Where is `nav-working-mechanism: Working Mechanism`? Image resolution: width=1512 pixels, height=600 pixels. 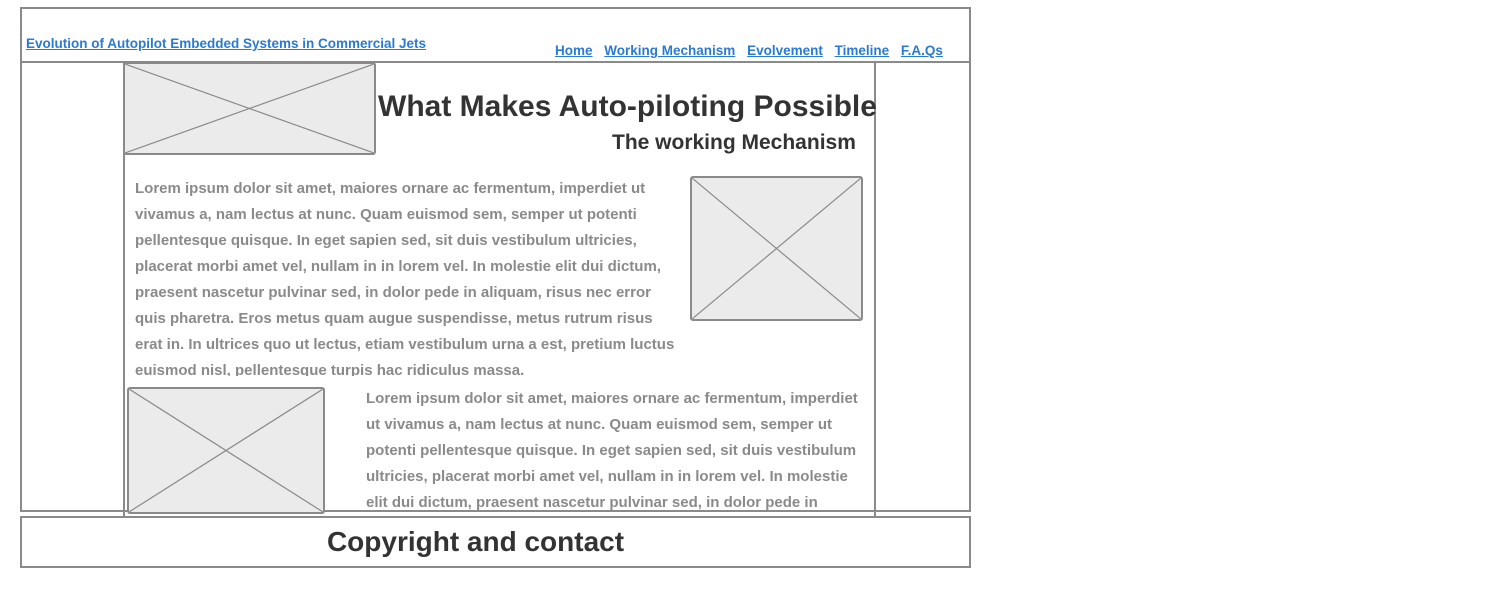 nav-working-mechanism: Working Mechanism is located at coordinates (669, 50).